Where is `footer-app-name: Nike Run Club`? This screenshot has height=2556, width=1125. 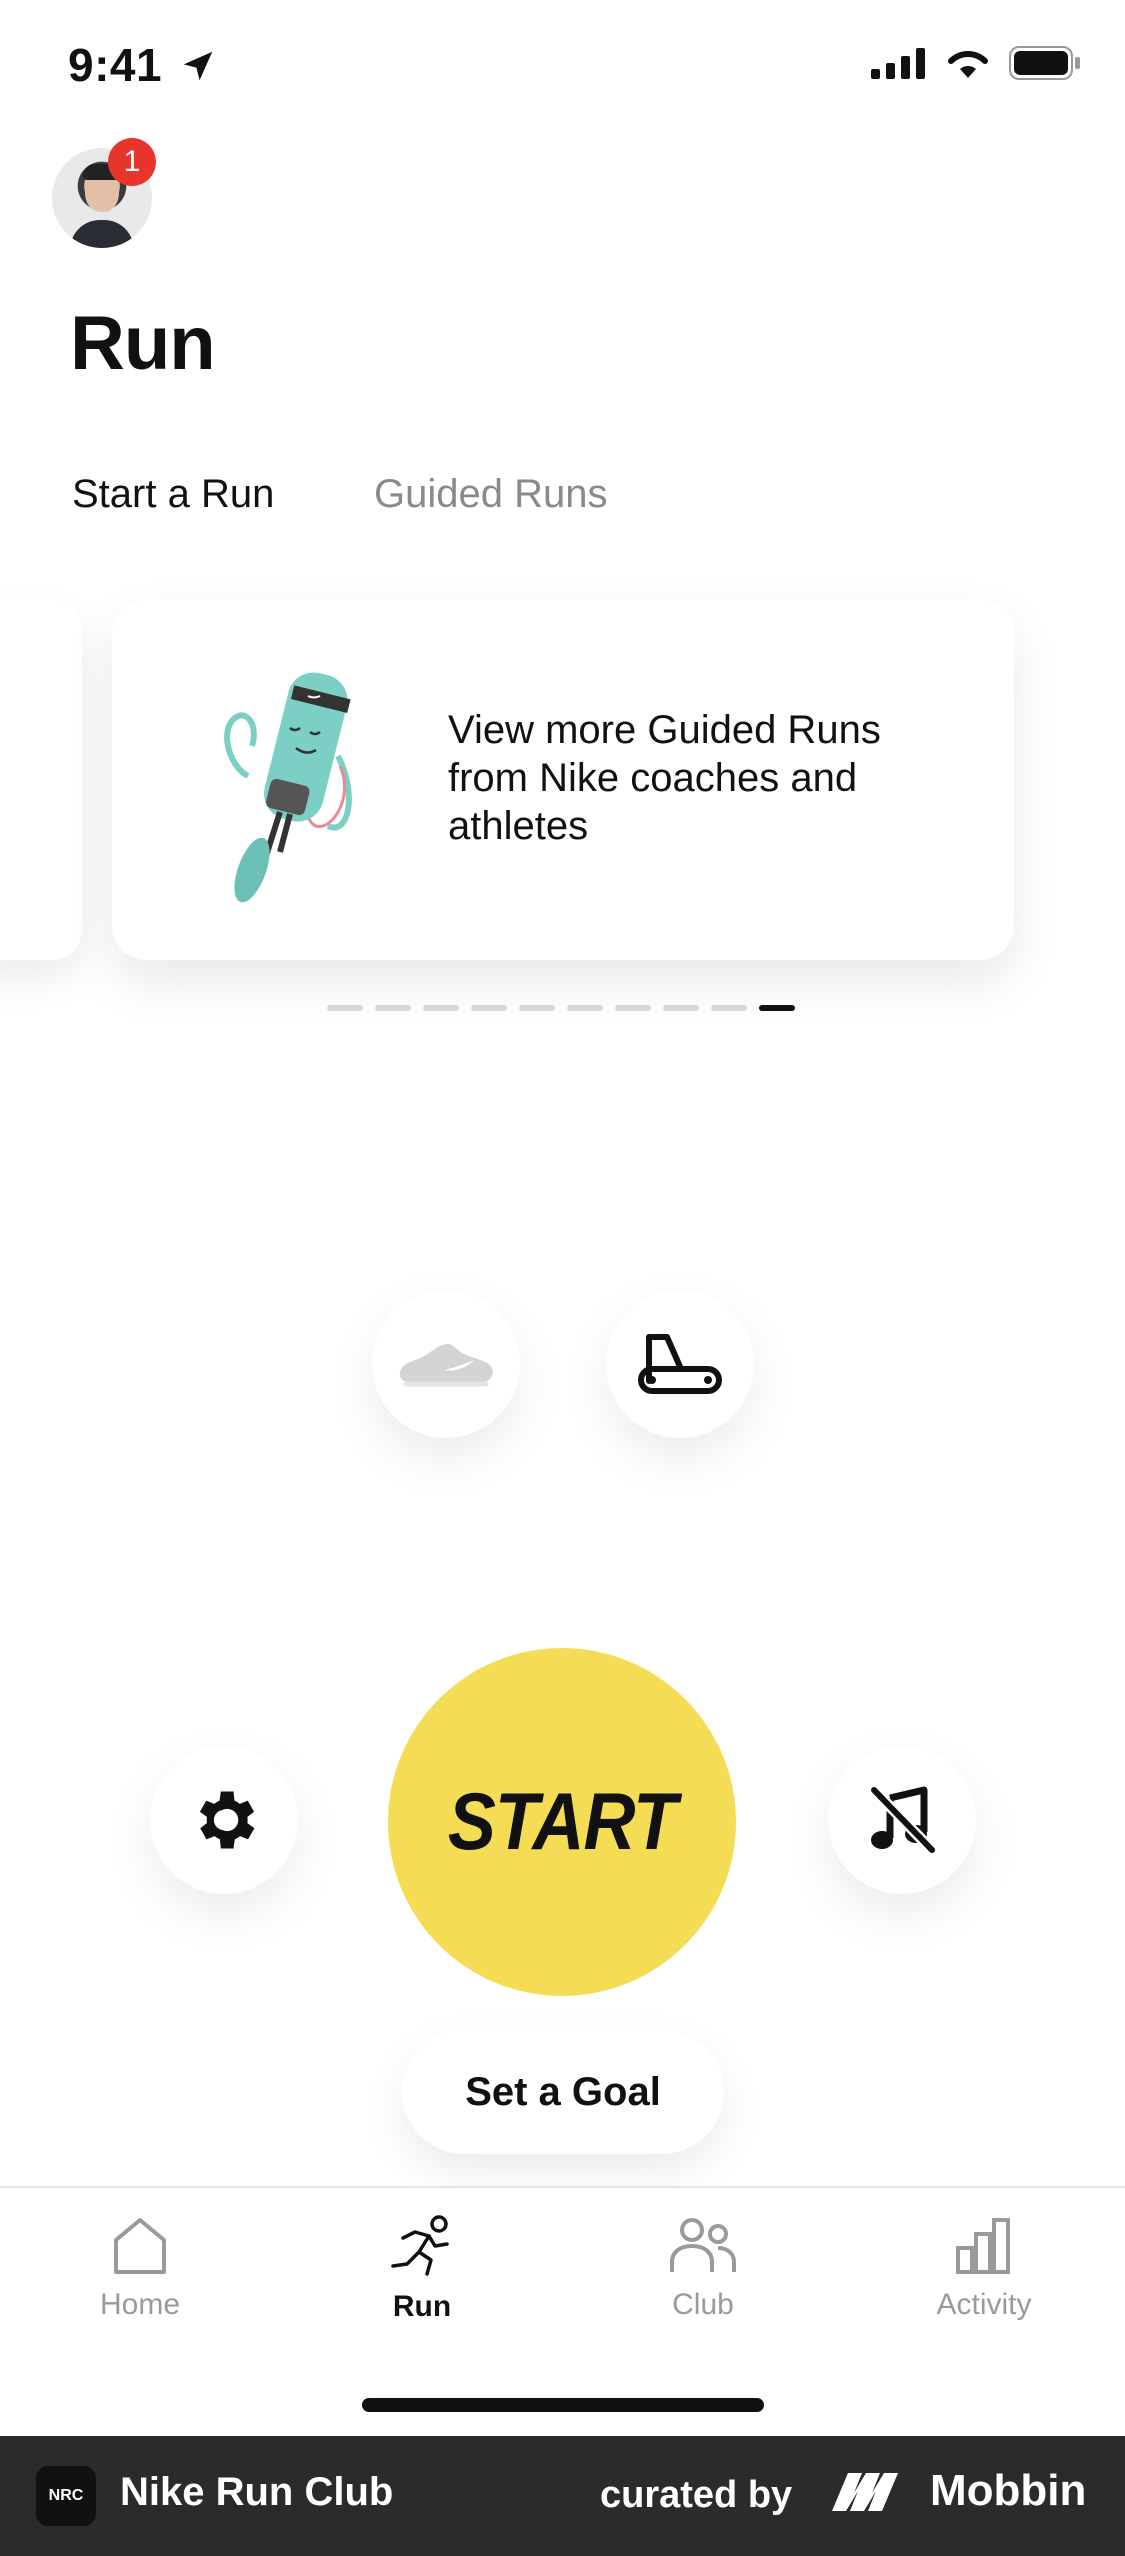
footer-app-name: Nike Run Club is located at coordinates (257, 2492).